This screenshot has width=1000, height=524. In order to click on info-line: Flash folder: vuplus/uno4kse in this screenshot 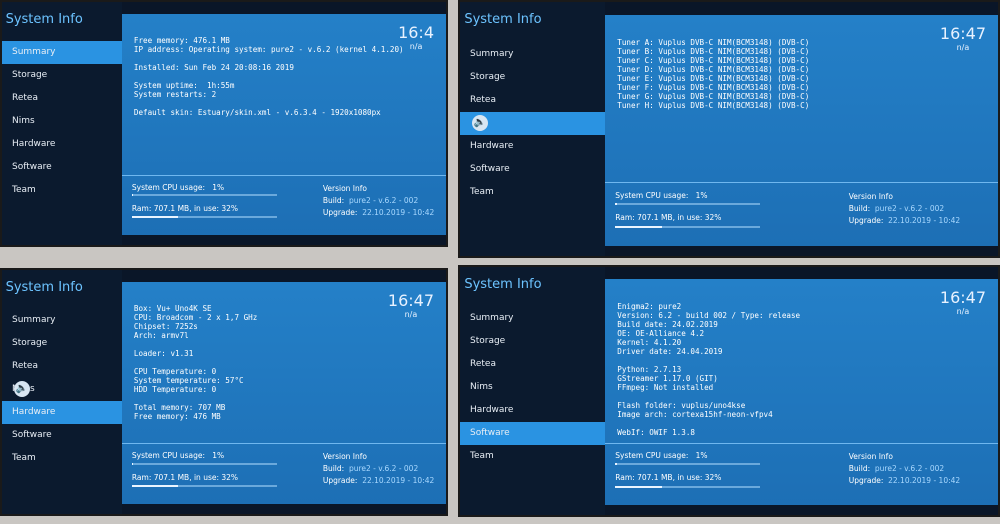, I will do `click(681, 405)`.